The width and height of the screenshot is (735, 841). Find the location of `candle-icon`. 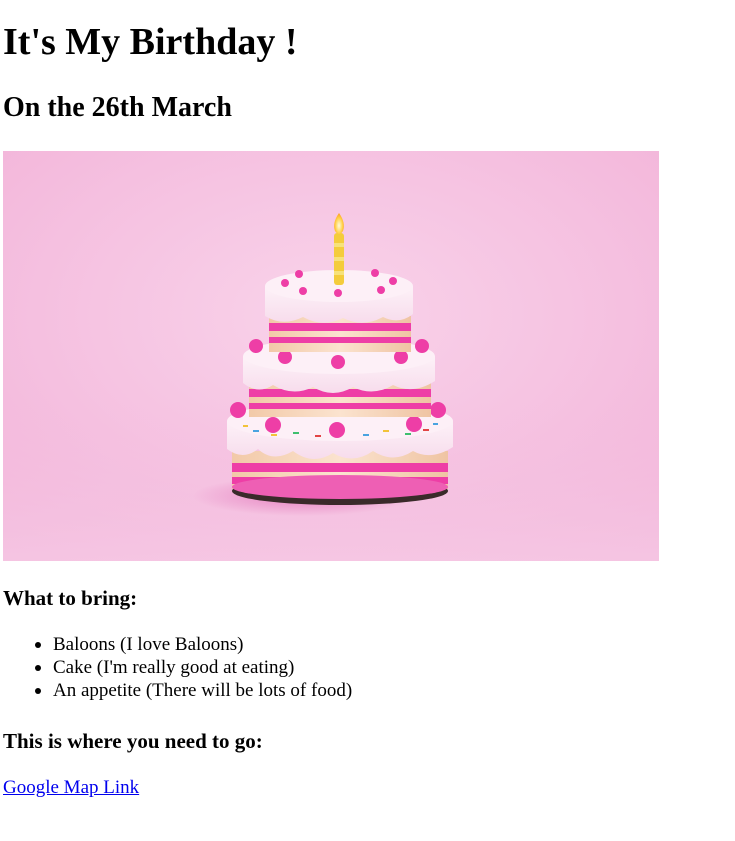

candle-icon is located at coordinates (339, 249).